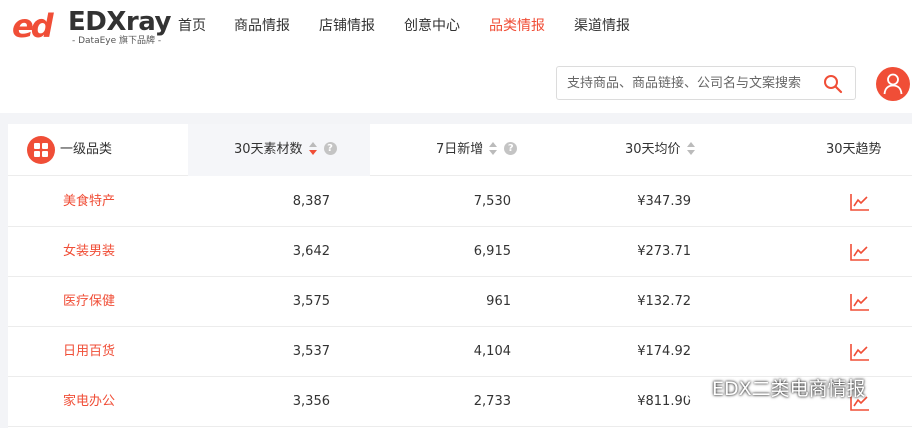 This screenshot has width=912, height=428. What do you see at coordinates (311, 201) in the screenshot?
I see `materials-30d-value: 8,387` at bounding box center [311, 201].